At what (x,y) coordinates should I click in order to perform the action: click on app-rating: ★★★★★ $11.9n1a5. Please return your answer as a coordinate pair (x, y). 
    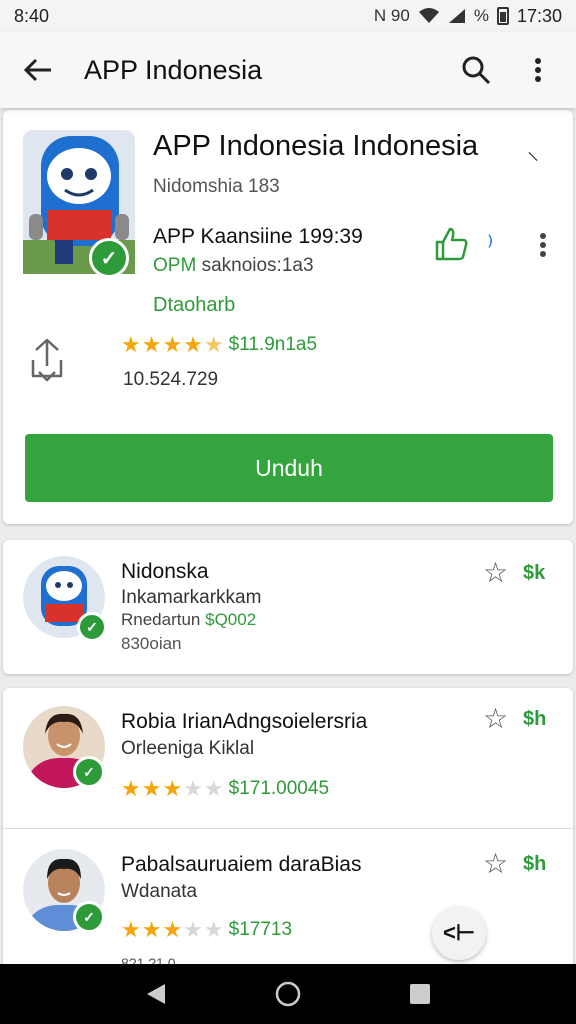
    Looking at the image, I should click on (219, 345).